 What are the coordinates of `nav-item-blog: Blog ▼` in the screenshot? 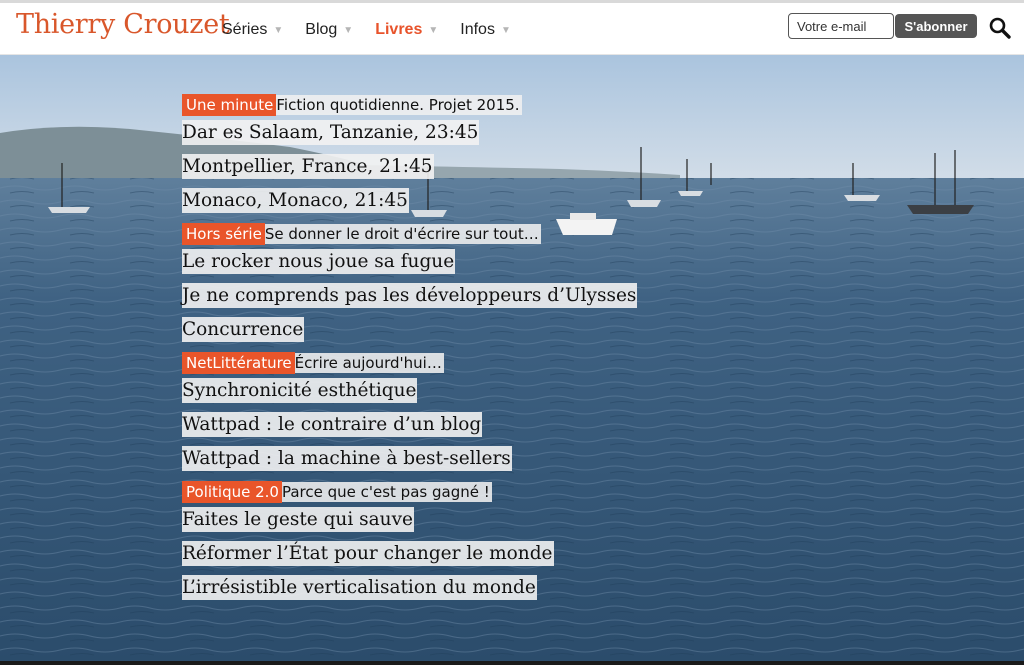 It's located at (329, 30).